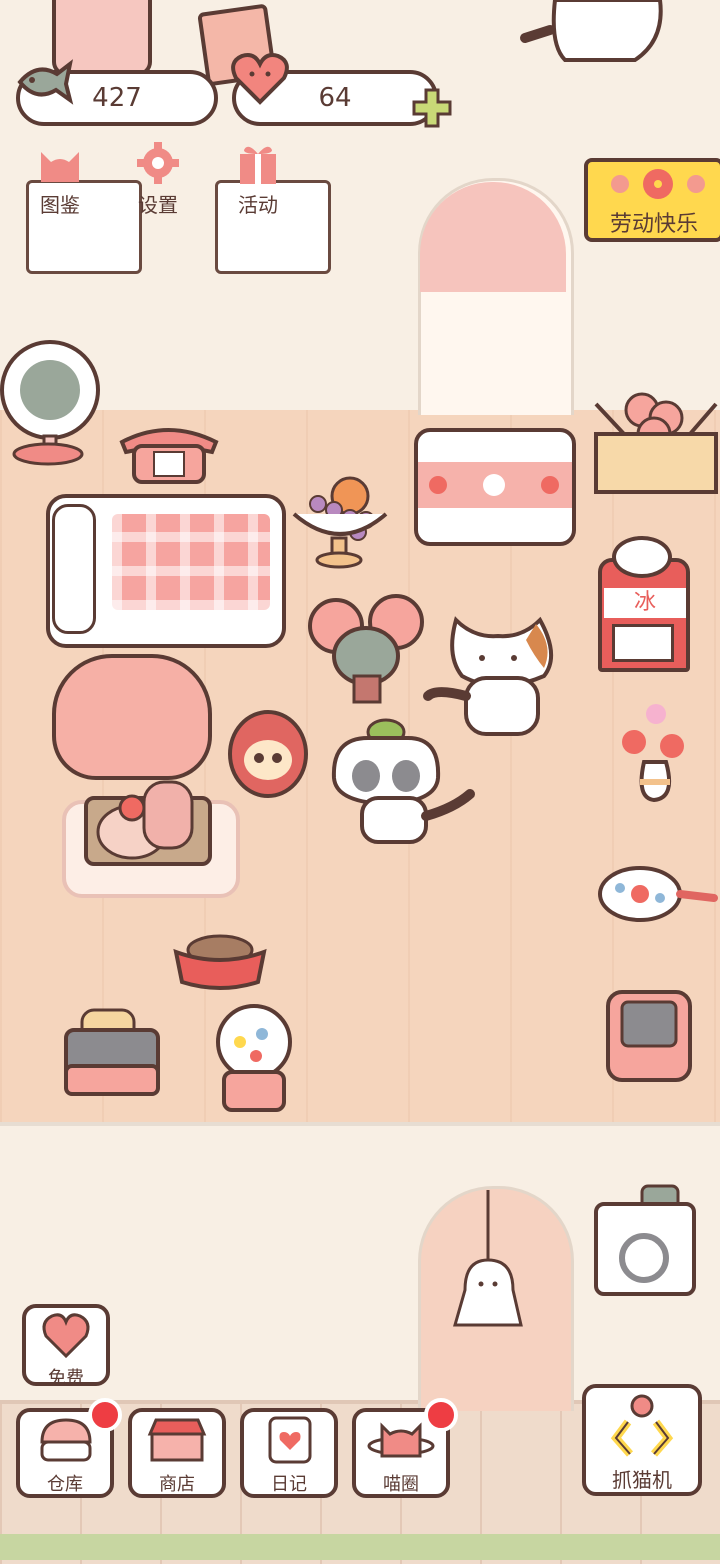  What do you see at coordinates (642, 1425) in the screenshot?
I see `claw-icon` at bounding box center [642, 1425].